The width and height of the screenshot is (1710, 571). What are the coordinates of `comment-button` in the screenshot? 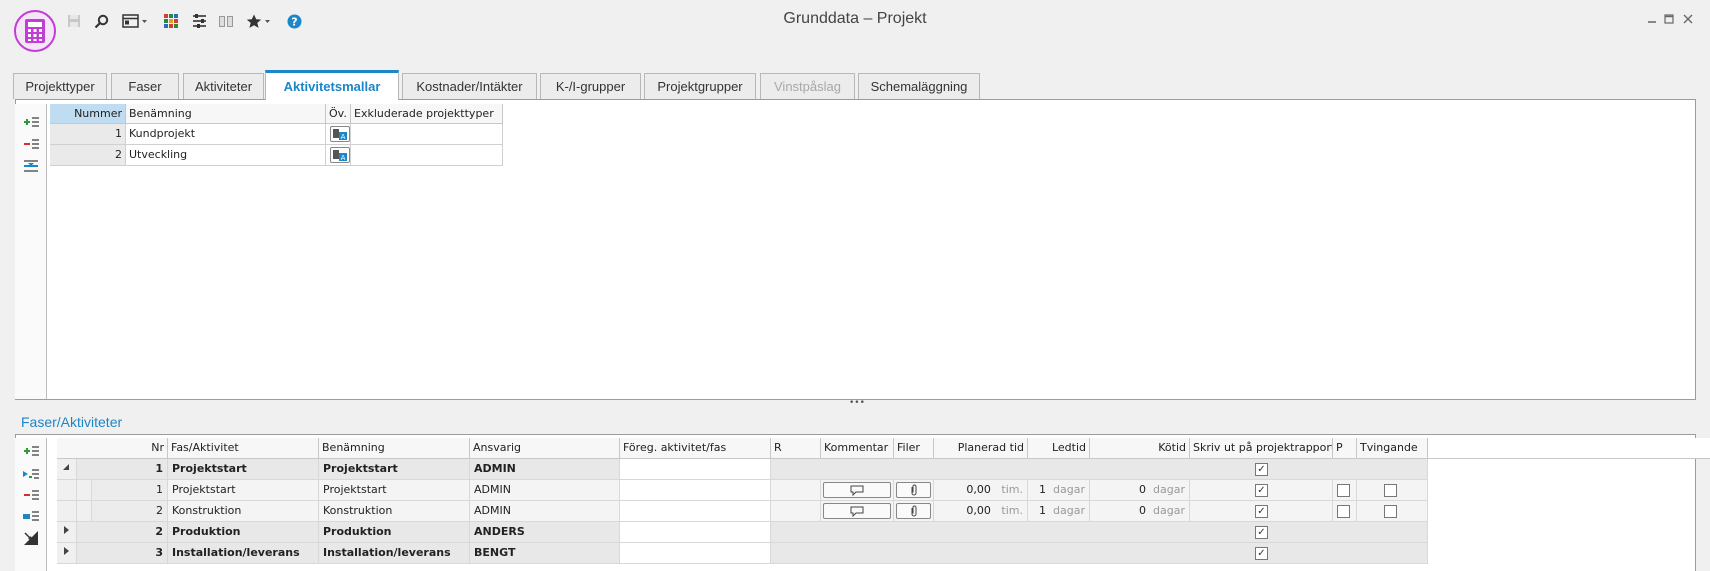 It's located at (857, 511).